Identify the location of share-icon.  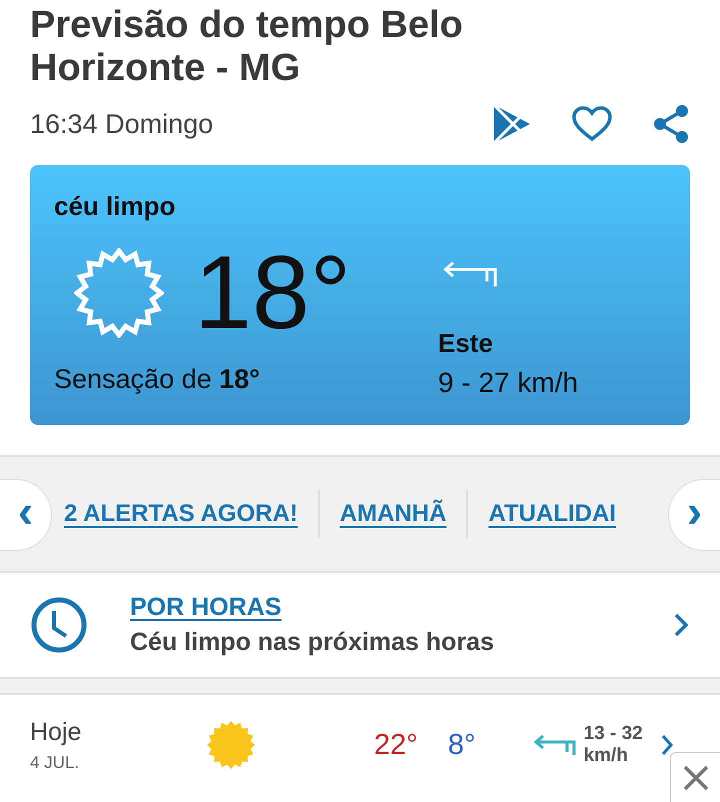
(671, 124).